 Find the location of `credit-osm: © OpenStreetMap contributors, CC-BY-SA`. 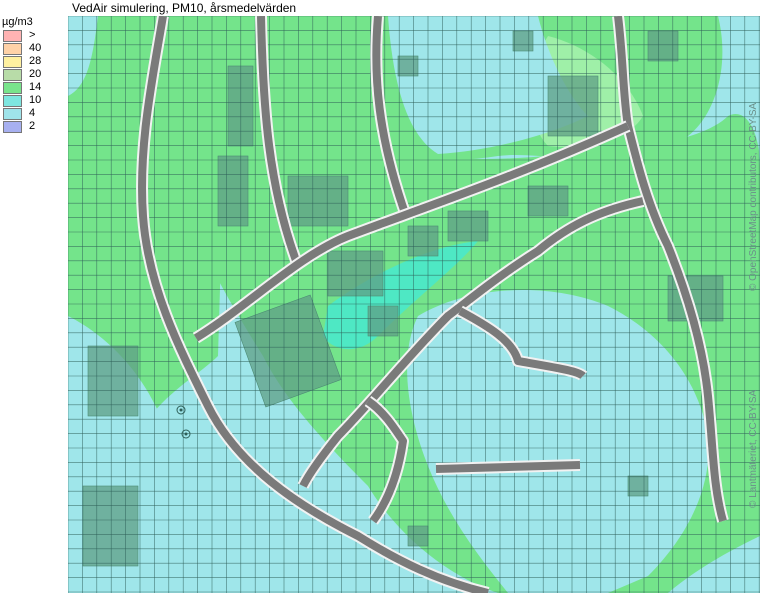

credit-osm: © OpenStreetMap contributors, CC-BY-SA is located at coordinates (753, 196).